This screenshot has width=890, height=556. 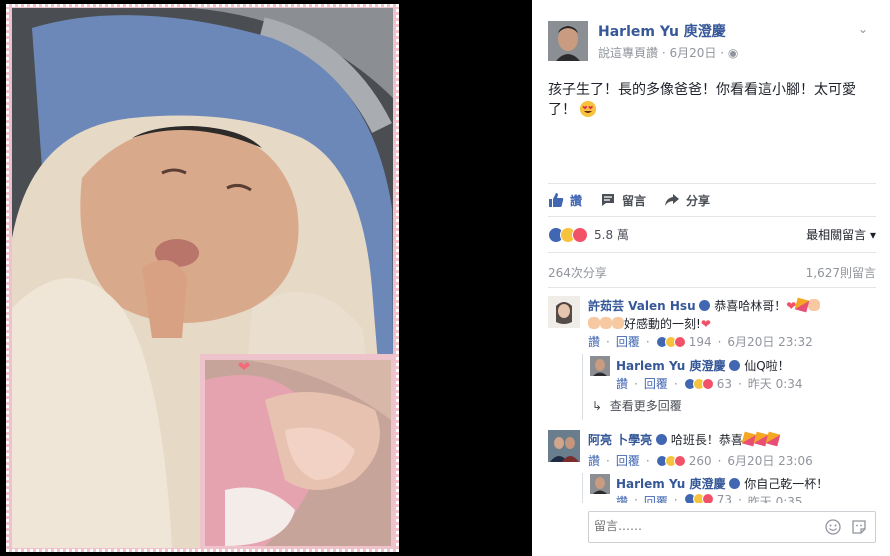 I want to click on reactions-summary: 5.8 萬, so click(x=588, y=234).